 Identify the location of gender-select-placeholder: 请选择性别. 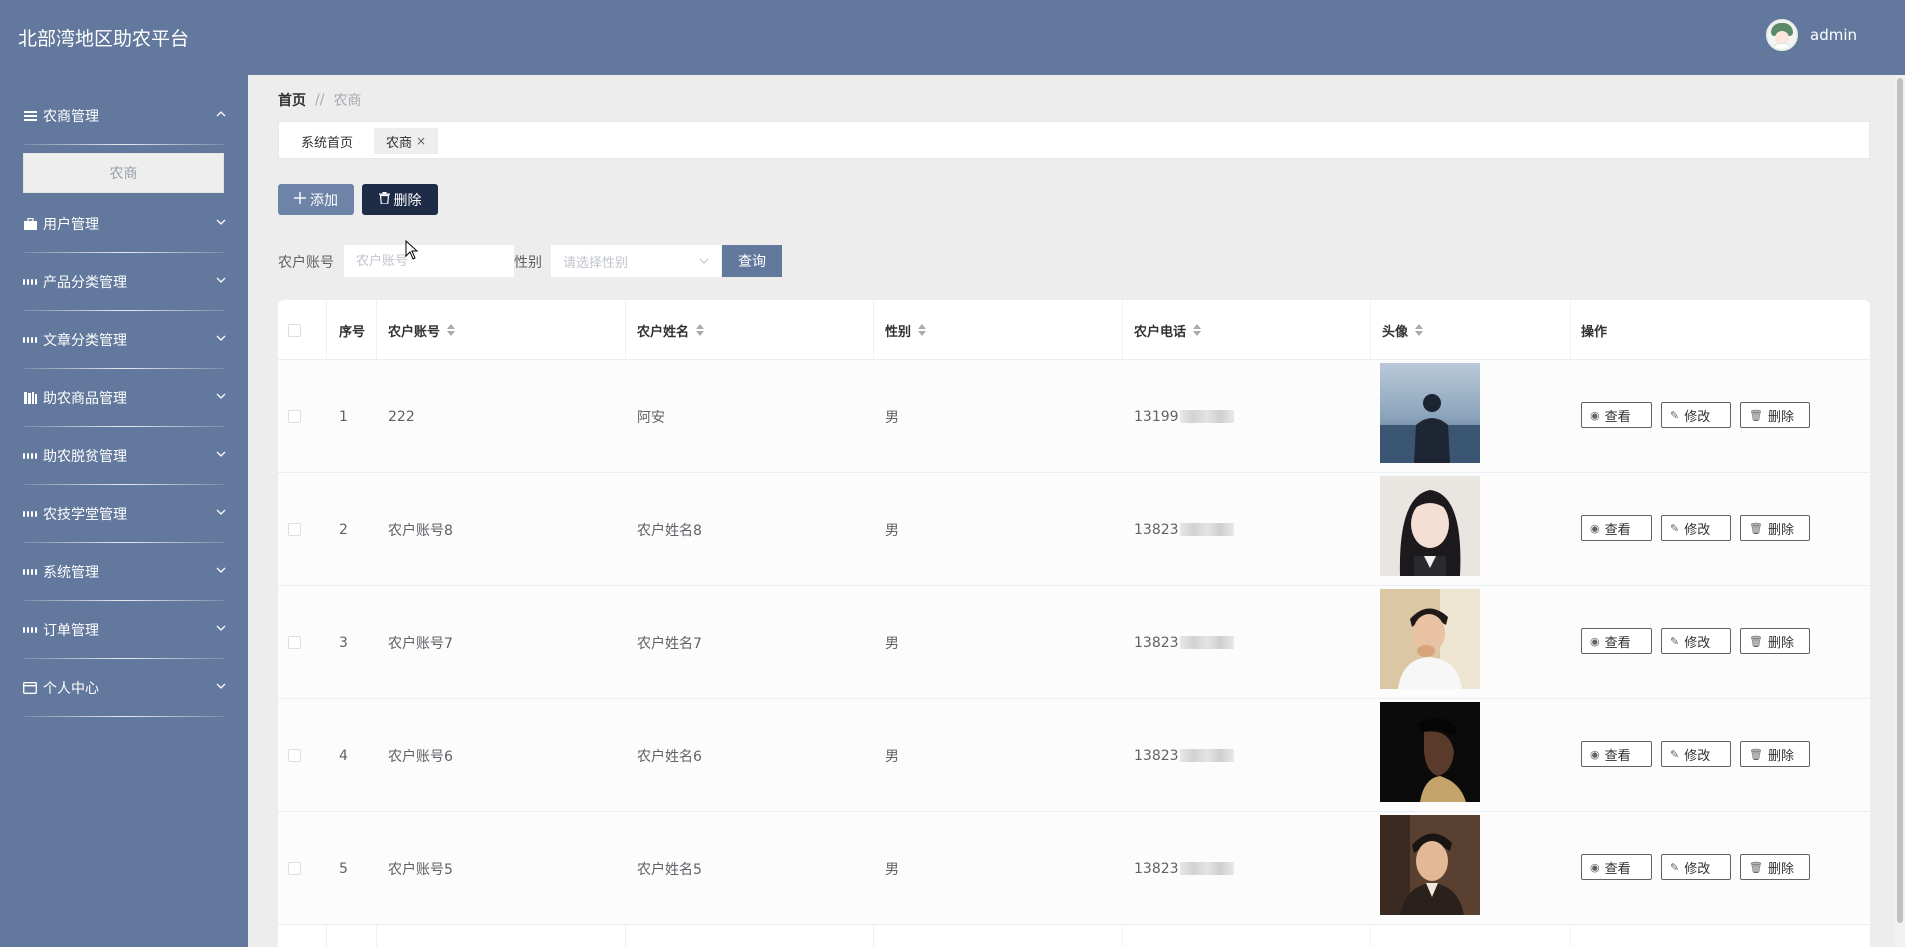
(596, 263).